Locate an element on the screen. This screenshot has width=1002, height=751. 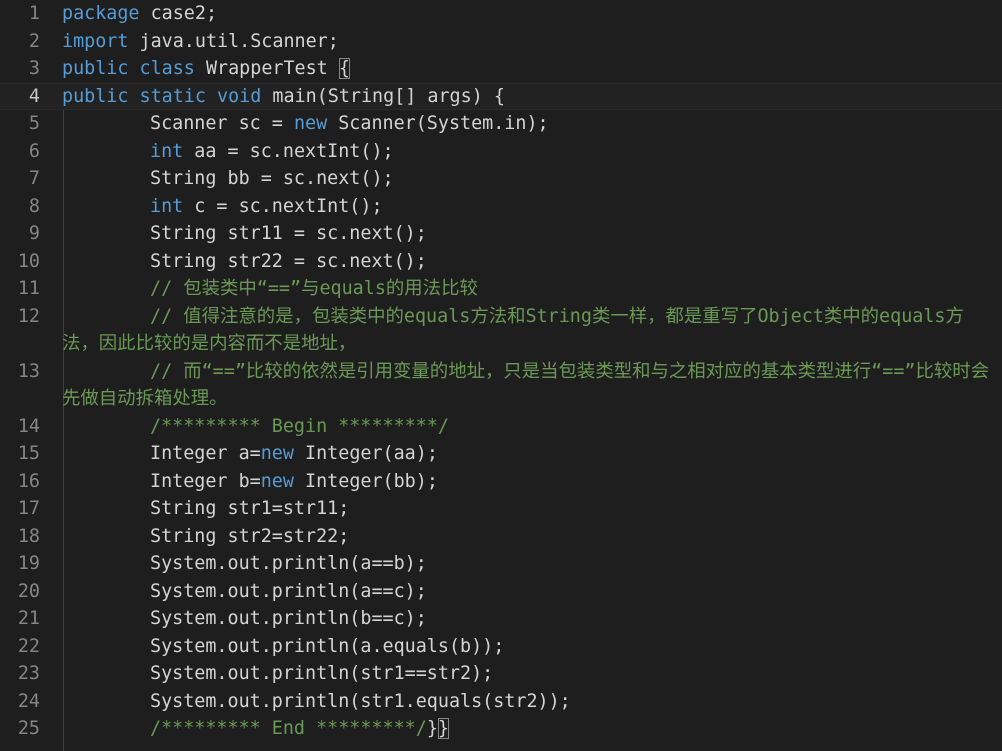
code-text: Integer a=new Integer(aa); is located at coordinates (532, 454).